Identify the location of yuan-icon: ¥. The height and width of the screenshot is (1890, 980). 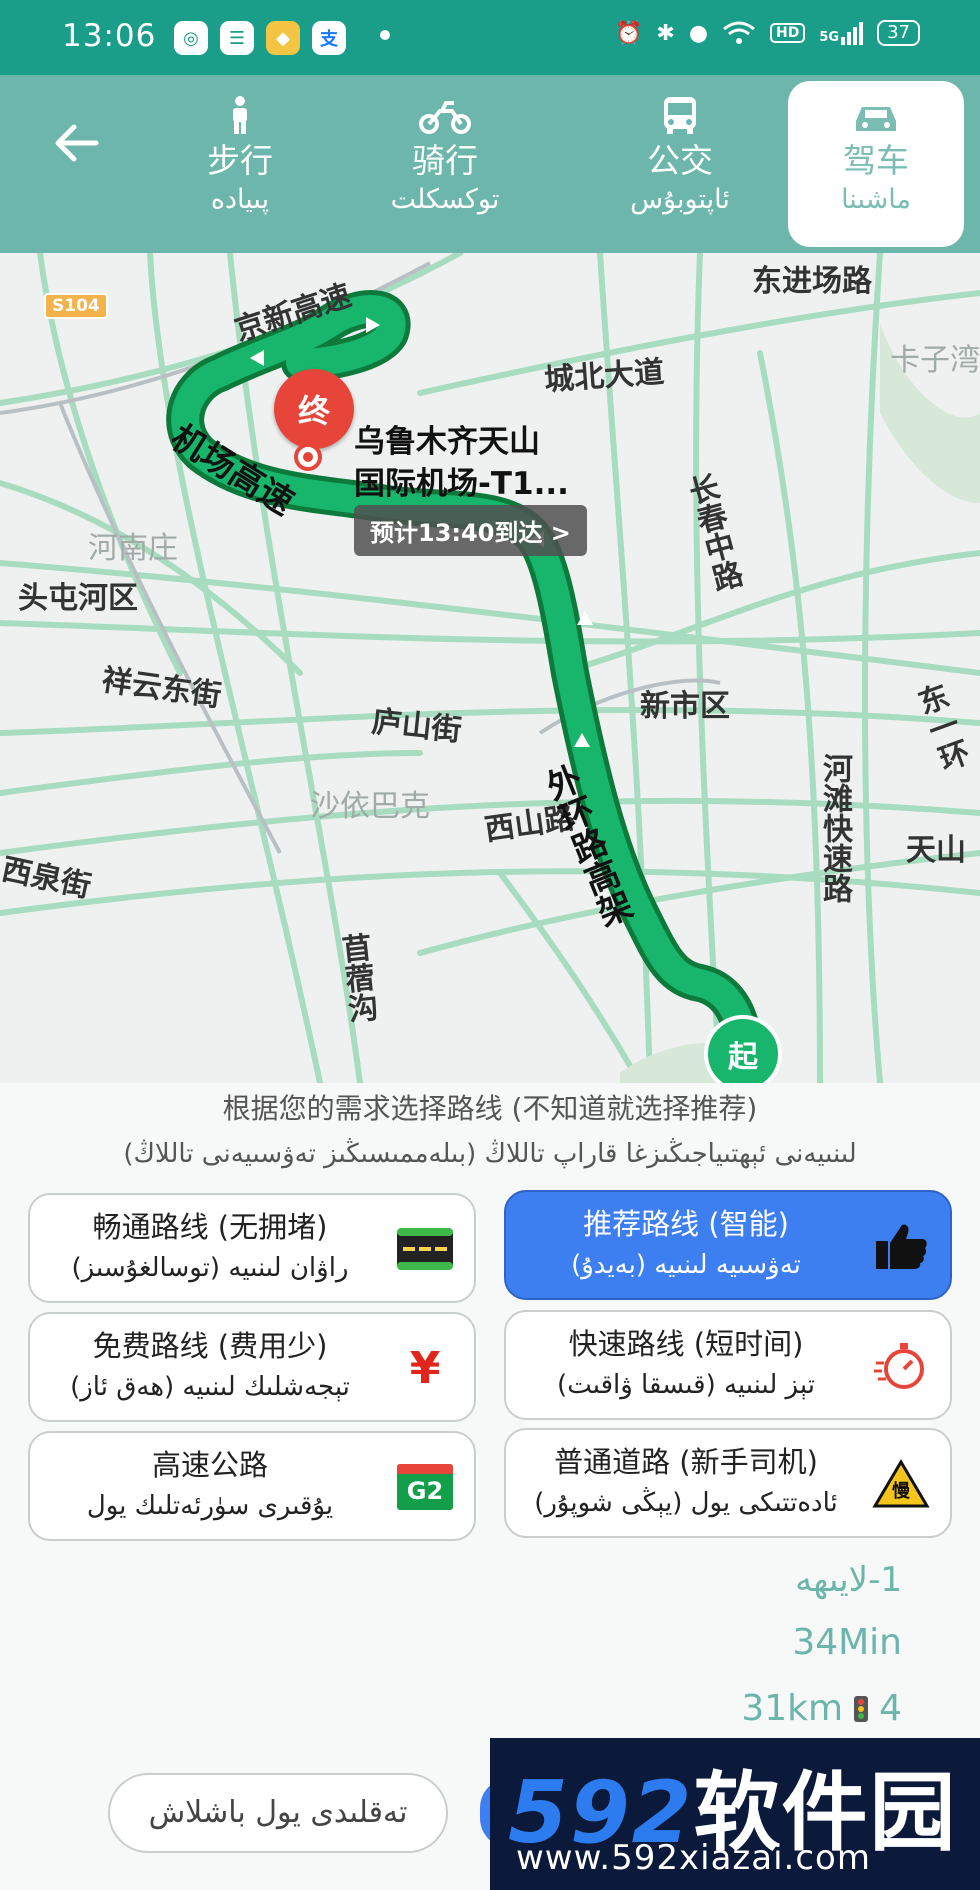
(425, 1368).